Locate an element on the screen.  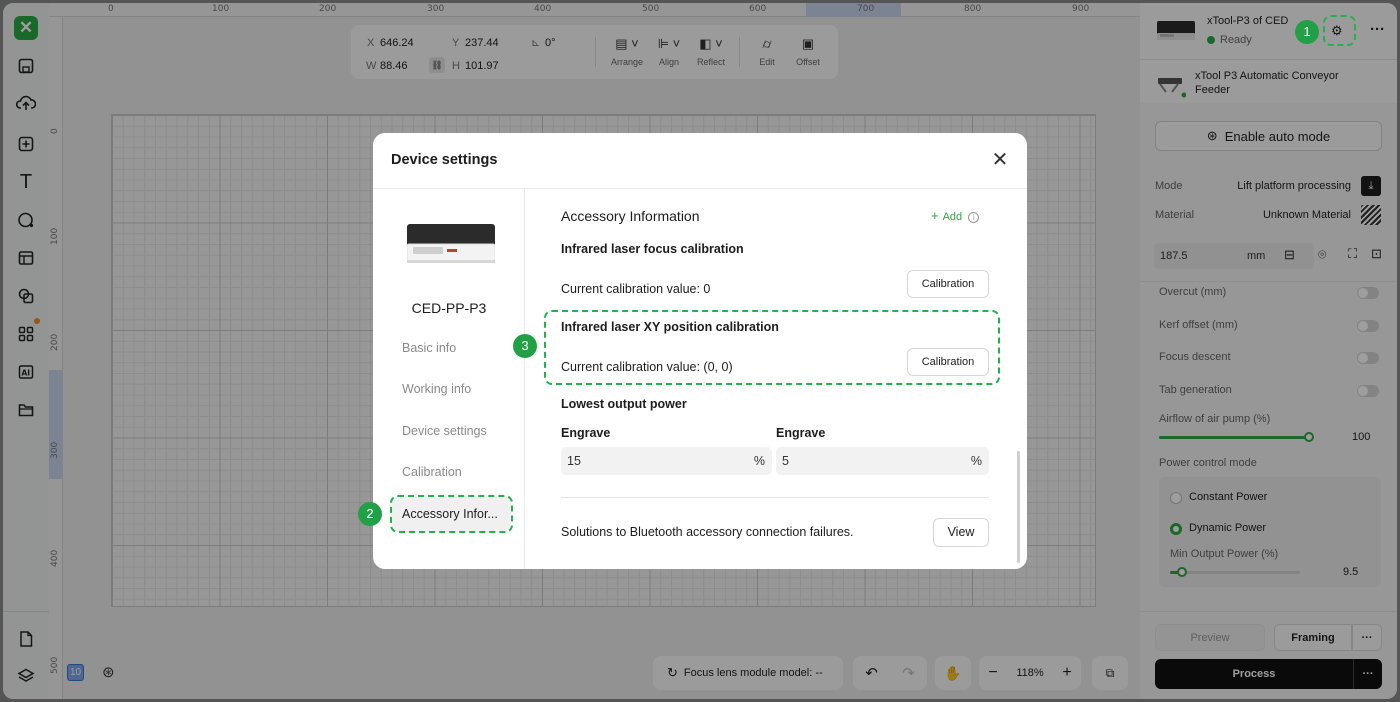
ir-focus-value: Current calibration value: 0 is located at coordinates (636, 289).